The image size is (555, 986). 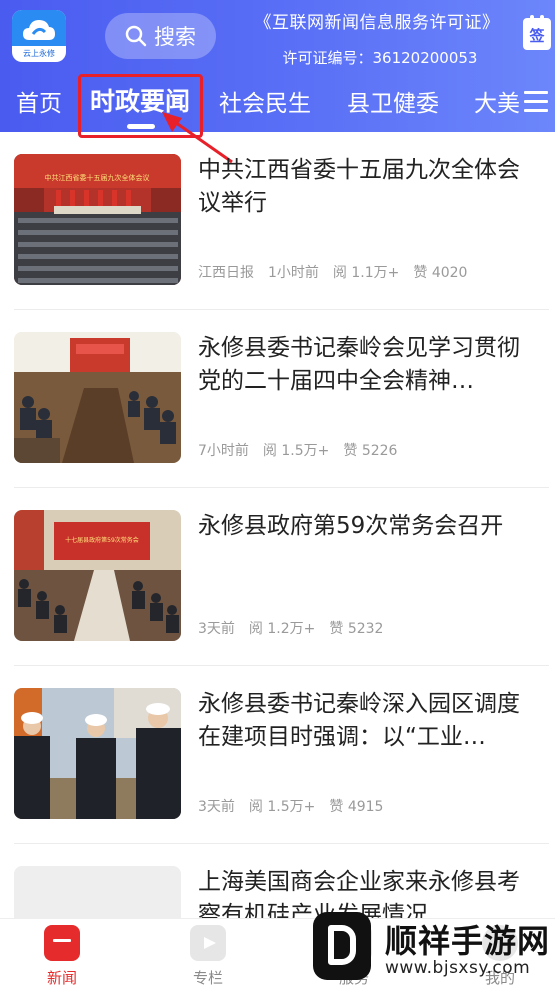 What do you see at coordinates (377, 20) in the screenshot?
I see `license-title: 《互联网新闻信息服务许可证》` at bounding box center [377, 20].